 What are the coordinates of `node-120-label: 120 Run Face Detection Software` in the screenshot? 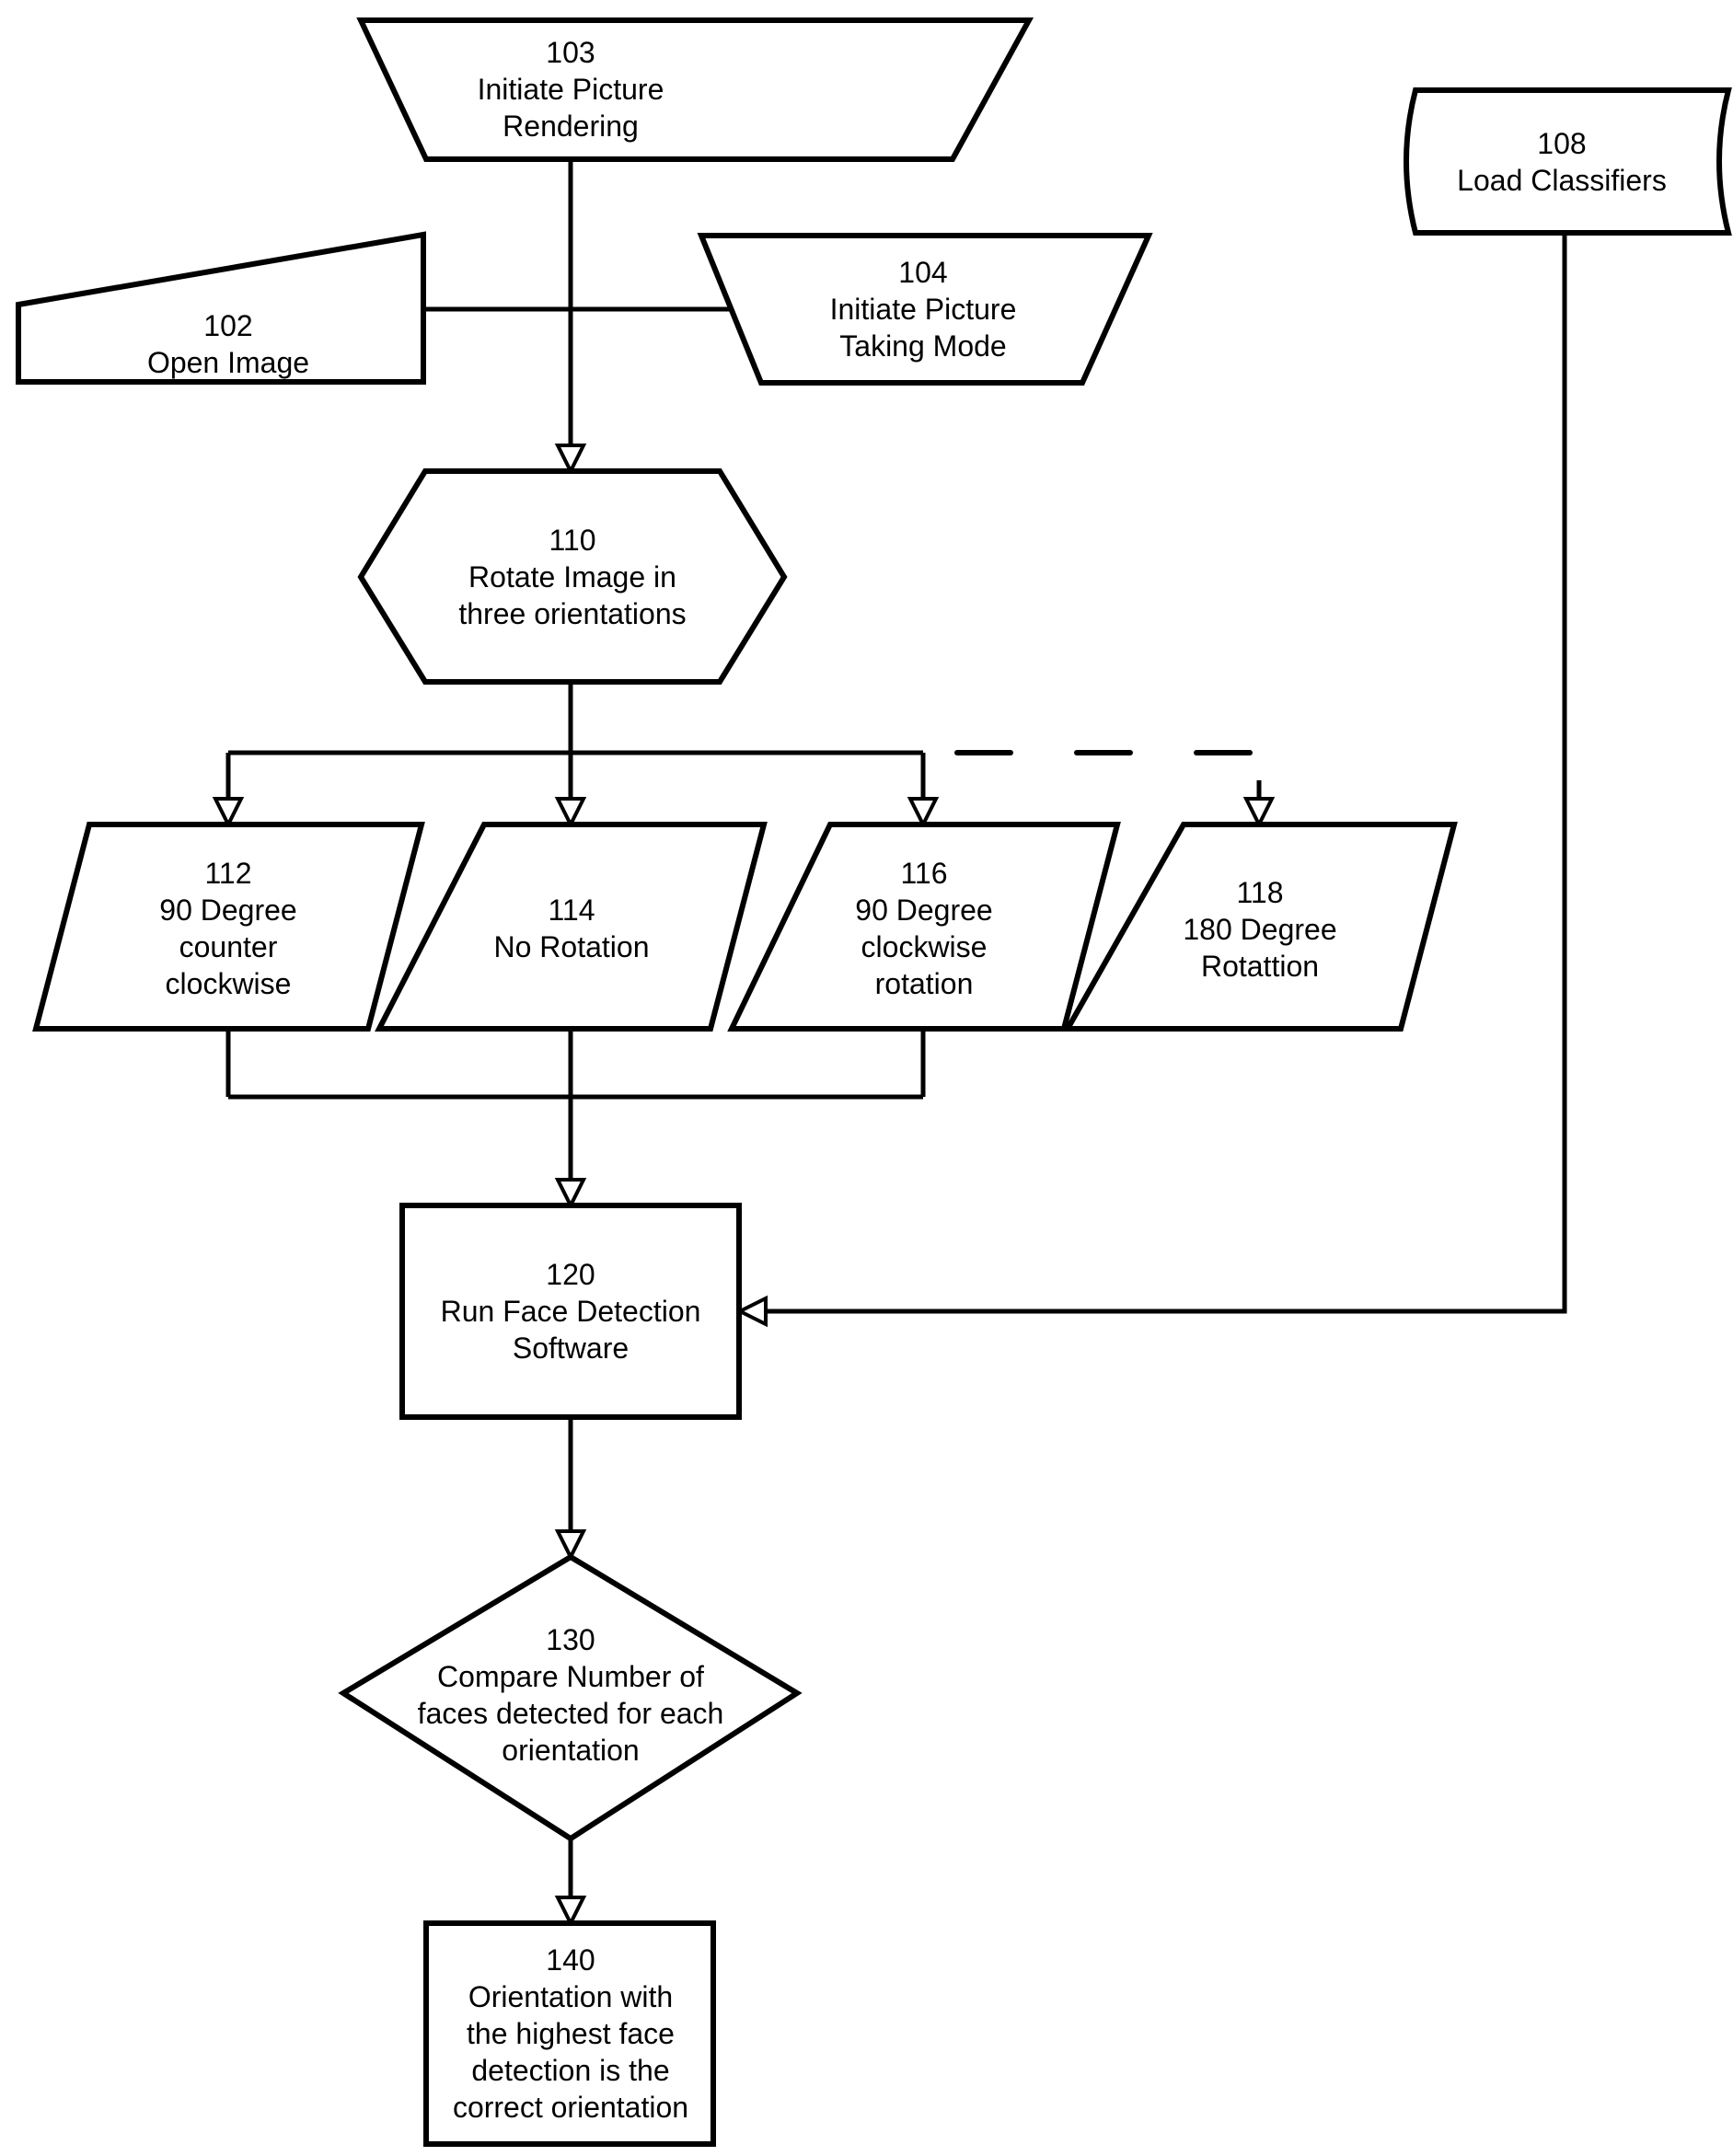 It's located at (571, 1311).